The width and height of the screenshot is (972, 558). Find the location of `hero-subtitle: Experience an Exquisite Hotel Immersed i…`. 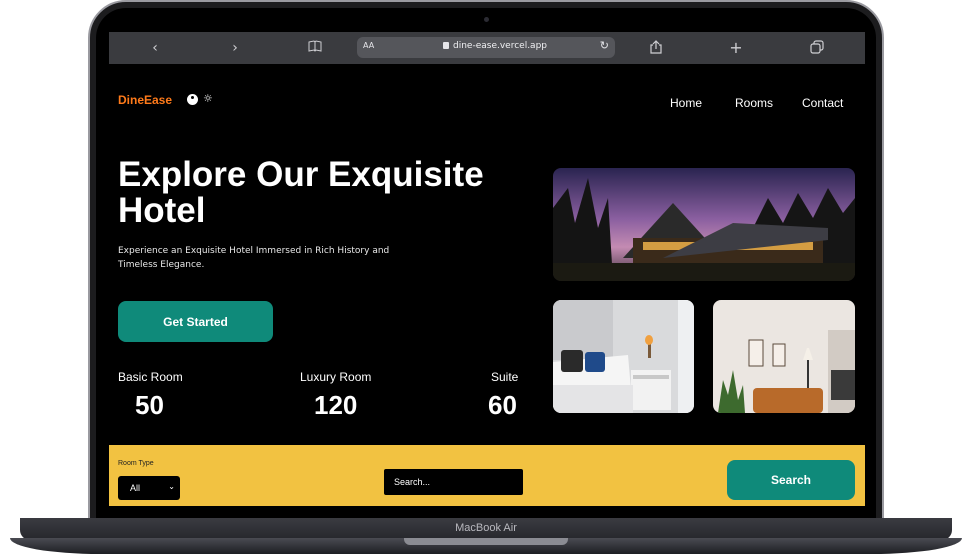

hero-subtitle: Experience an Exquisite Hotel Immersed i… is located at coordinates (254, 258).